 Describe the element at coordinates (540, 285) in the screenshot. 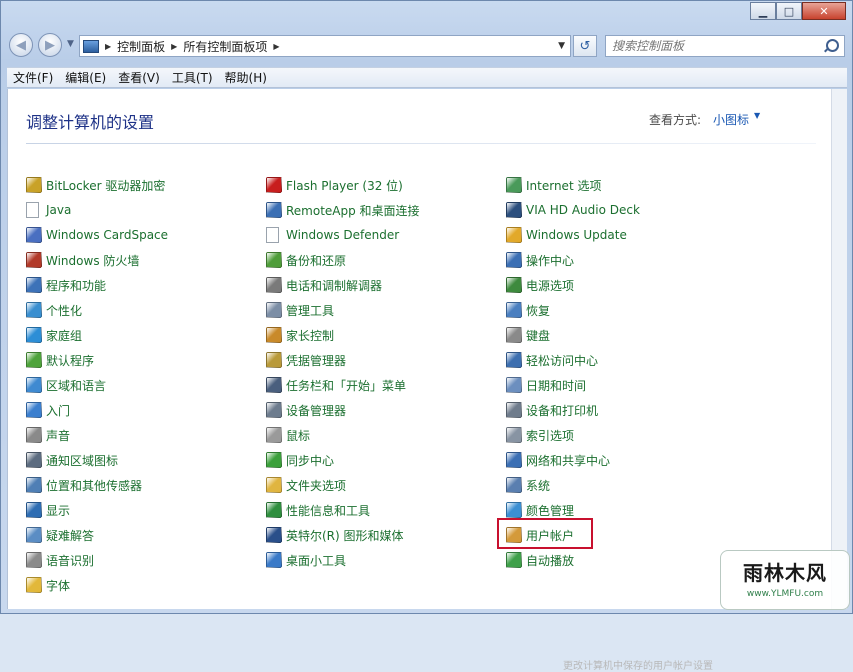

I see `cp-item: 电源选项` at that location.